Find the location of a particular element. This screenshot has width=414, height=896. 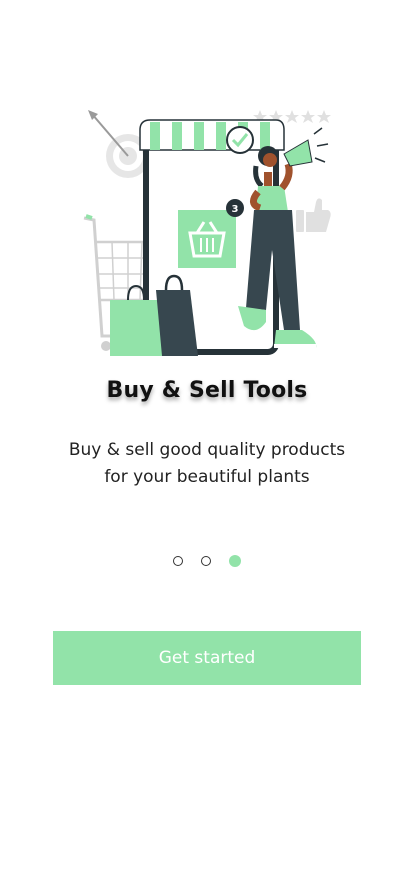

page-indicator is located at coordinates (207, 561).